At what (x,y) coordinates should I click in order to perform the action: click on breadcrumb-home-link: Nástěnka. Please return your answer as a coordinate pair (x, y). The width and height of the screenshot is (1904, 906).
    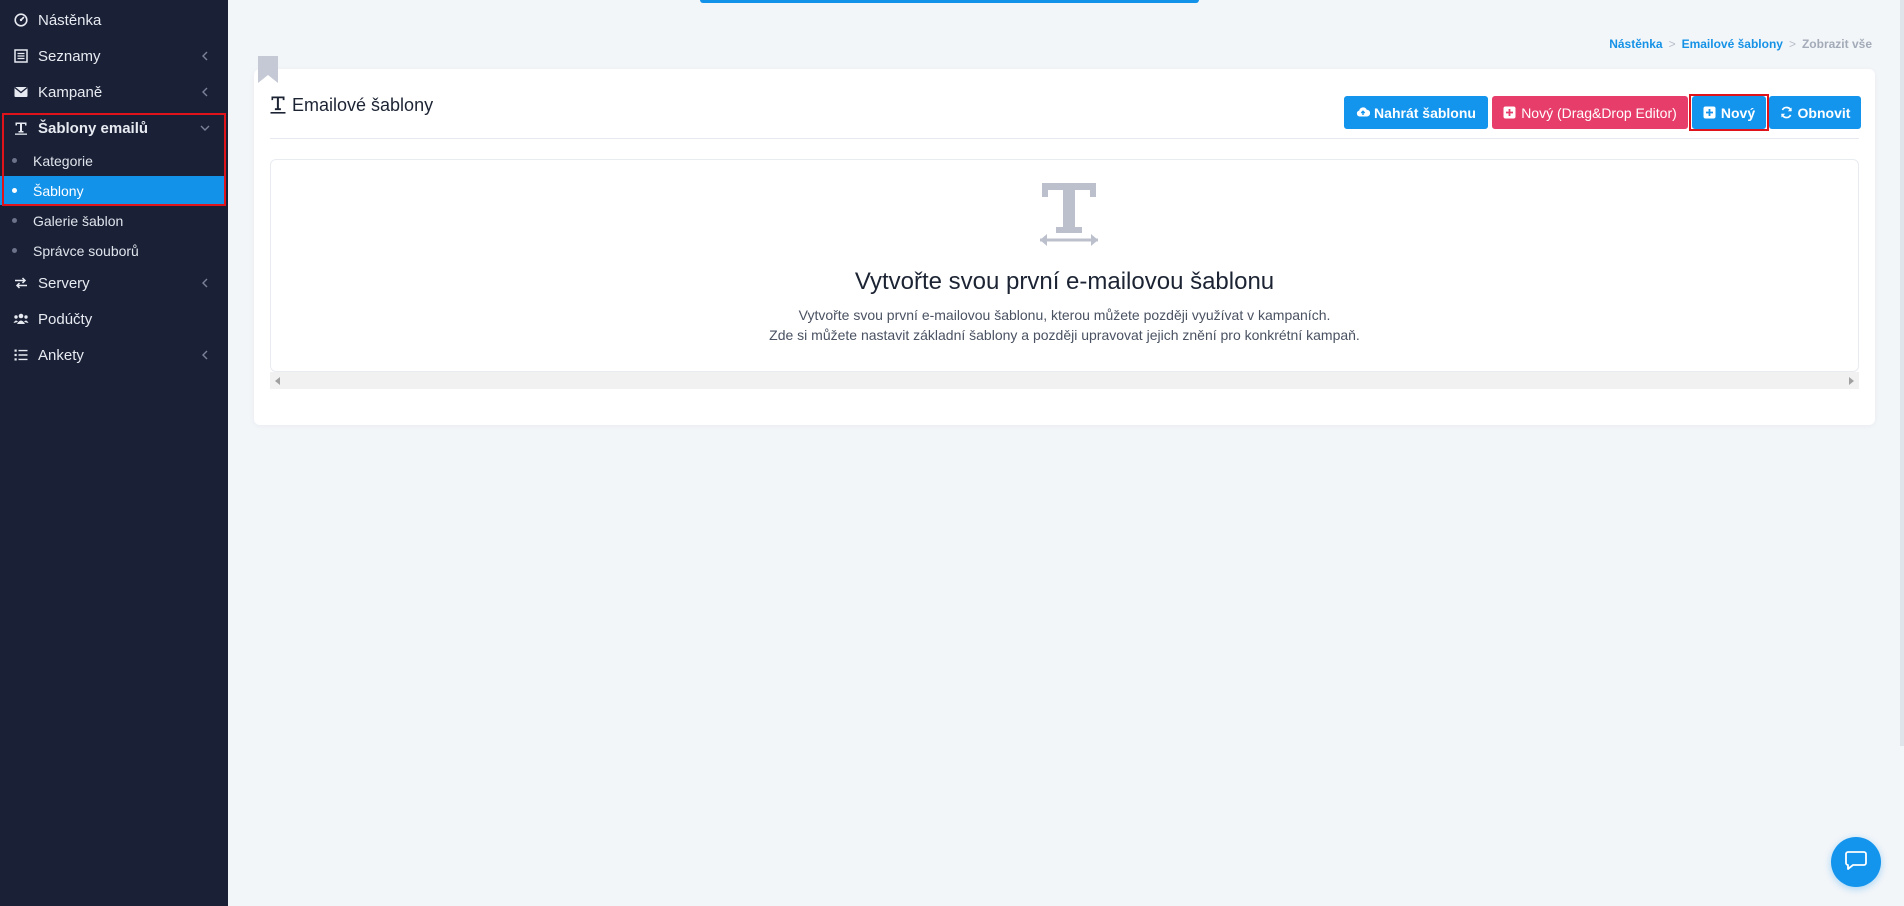
    Looking at the image, I should click on (1635, 44).